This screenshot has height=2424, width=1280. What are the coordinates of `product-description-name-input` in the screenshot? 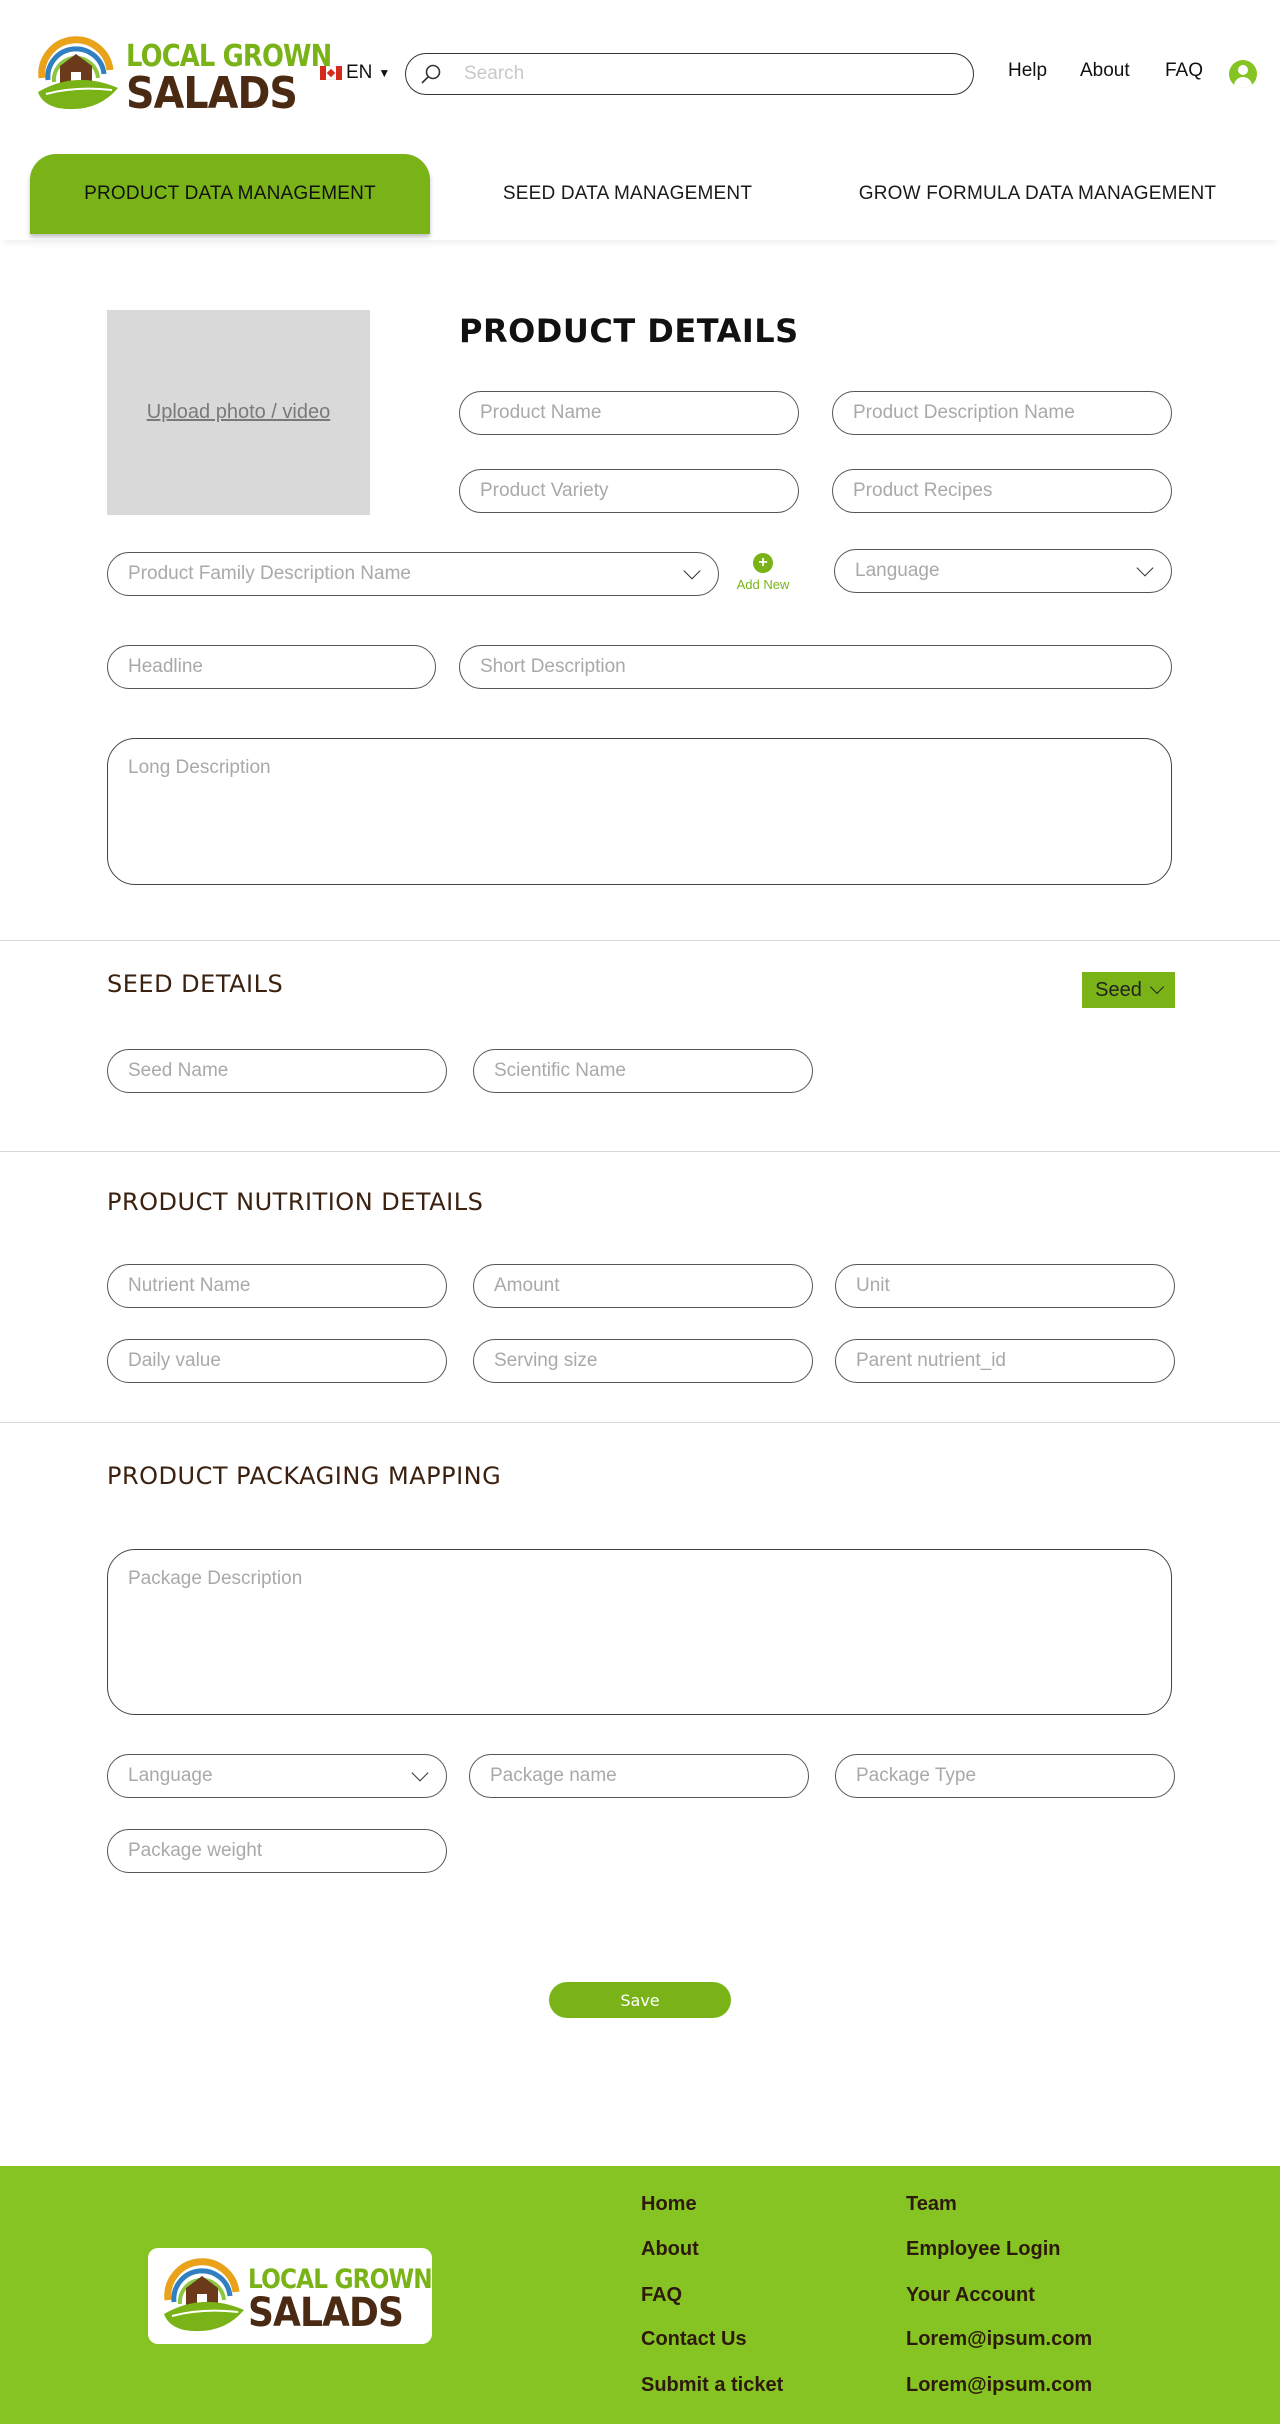 It's located at (1002, 413).